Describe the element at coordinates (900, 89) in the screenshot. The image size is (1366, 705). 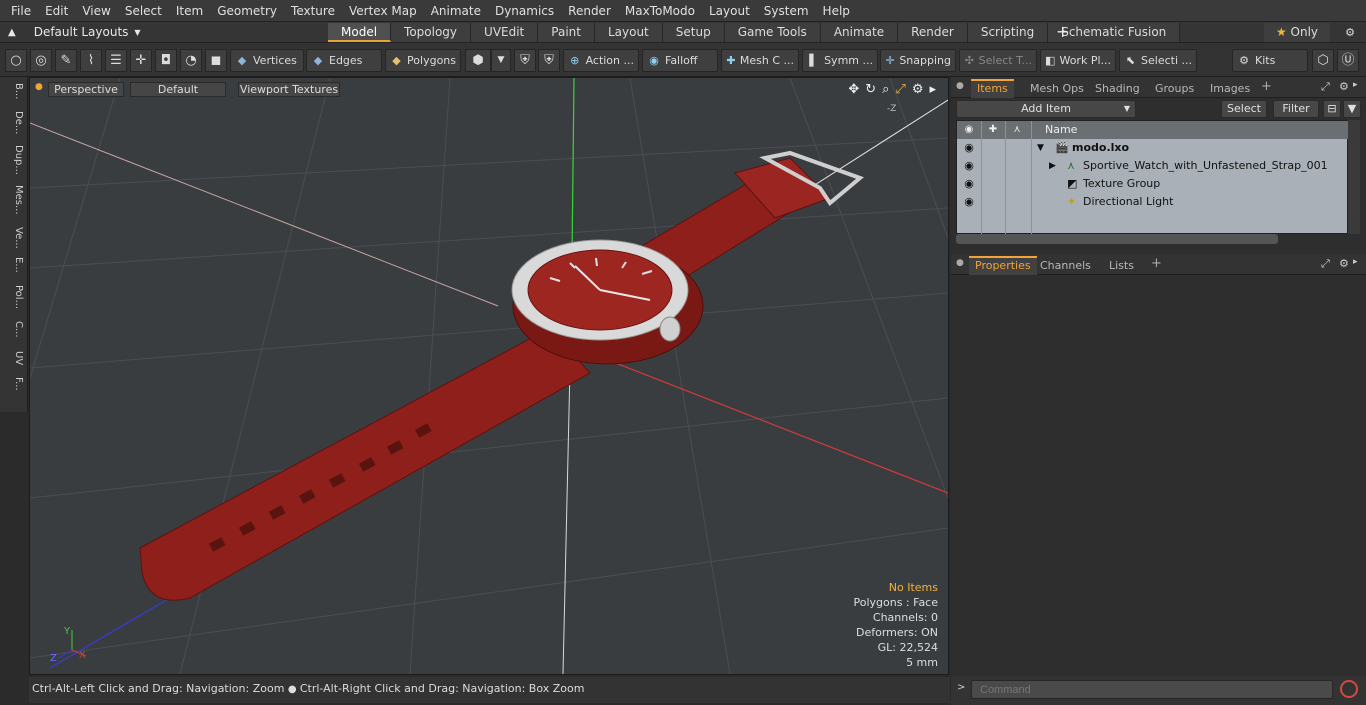
I see `maximize-view-icon: ⤢` at that location.